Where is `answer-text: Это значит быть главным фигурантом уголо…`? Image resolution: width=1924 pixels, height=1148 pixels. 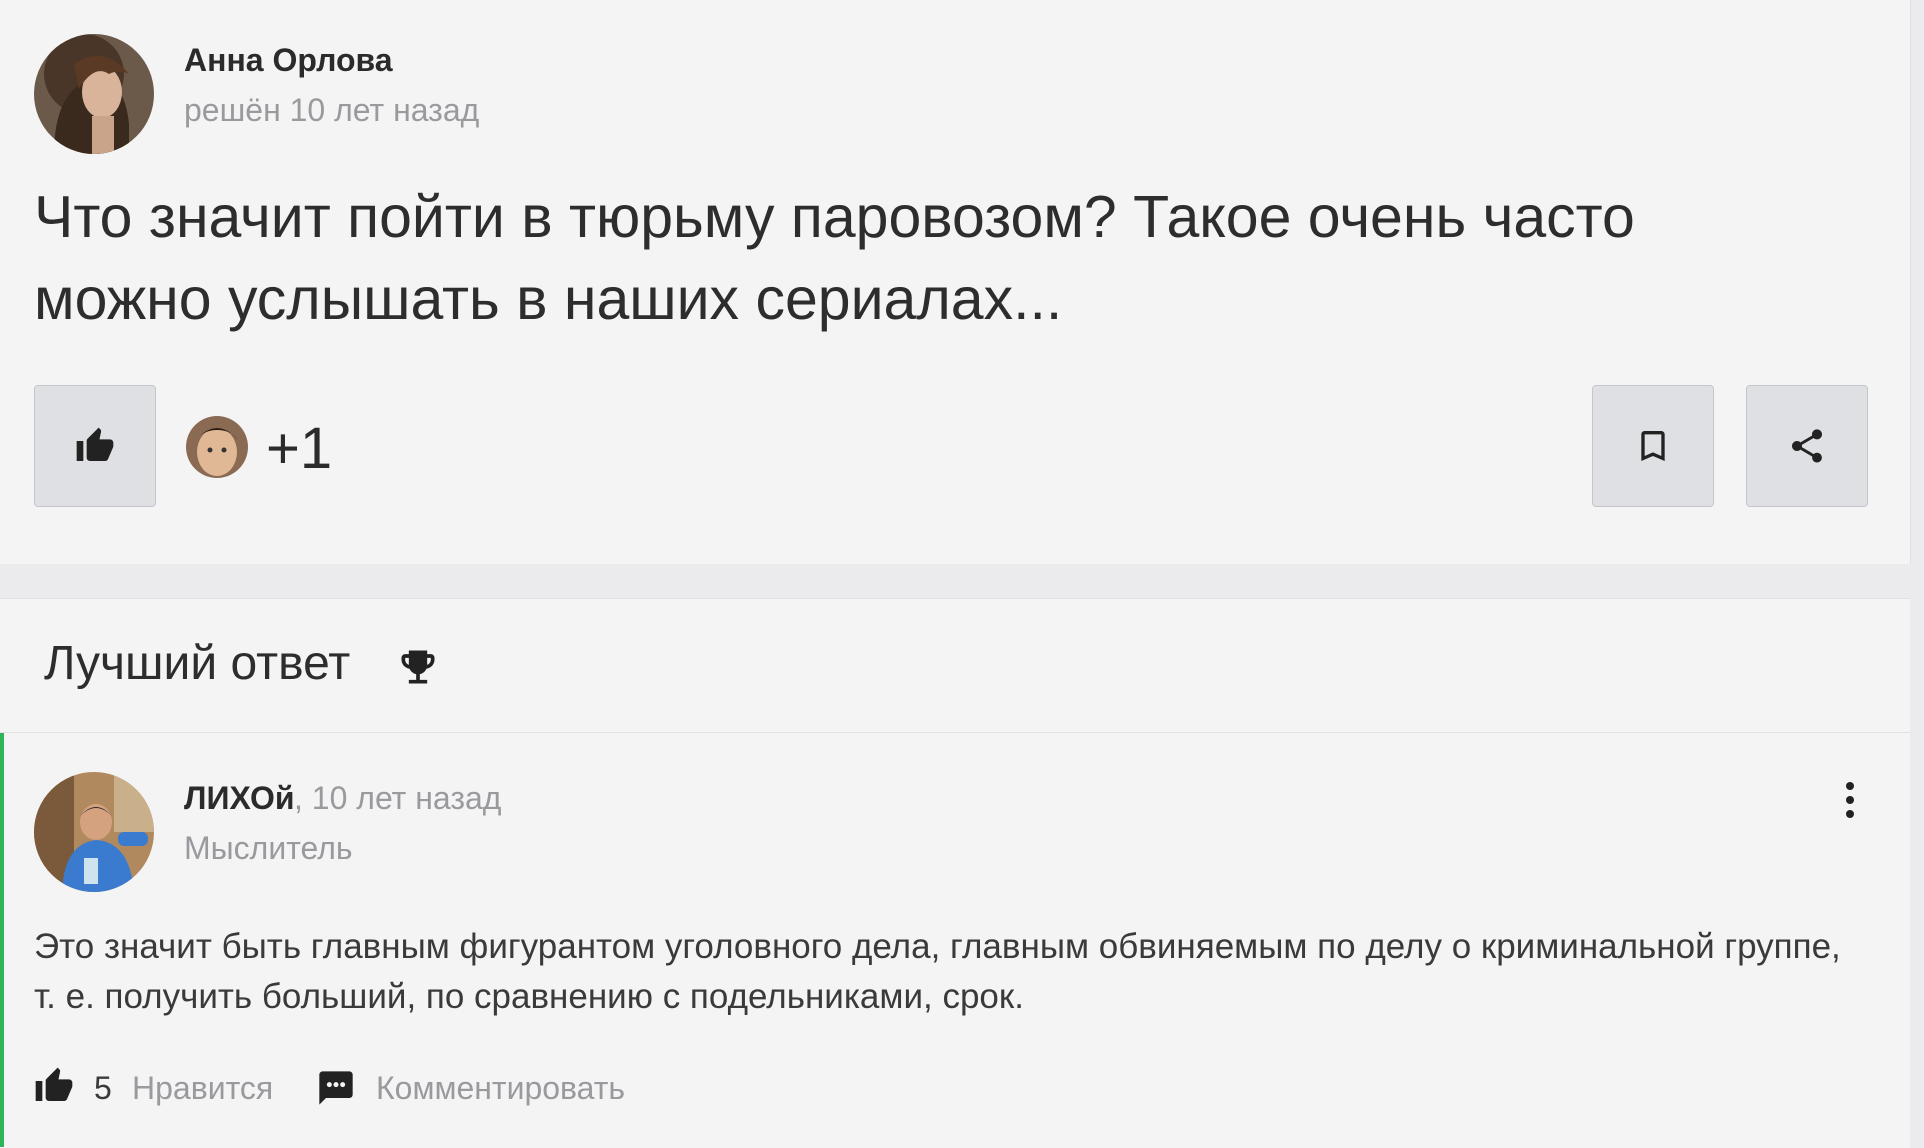
answer-text: Это значит быть главным фигурантом уголо… is located at coordinates (937, 971).